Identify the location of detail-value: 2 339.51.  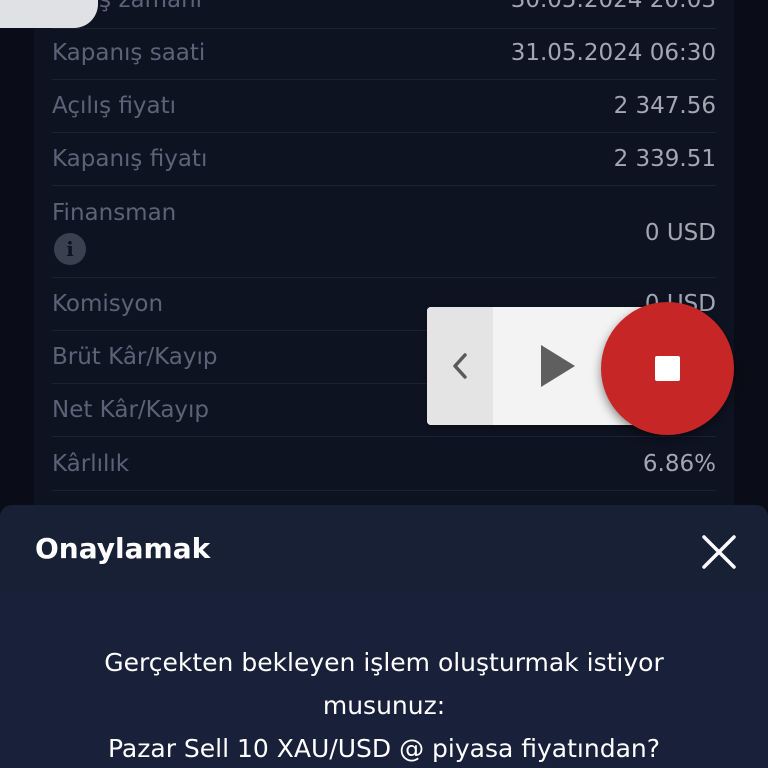
(664, 159).